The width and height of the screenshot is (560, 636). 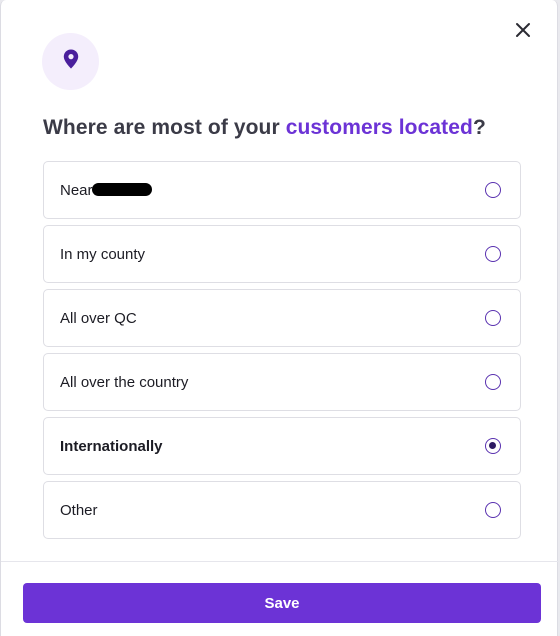 I want to click on option-near: Near, so click(x=282, y=190).